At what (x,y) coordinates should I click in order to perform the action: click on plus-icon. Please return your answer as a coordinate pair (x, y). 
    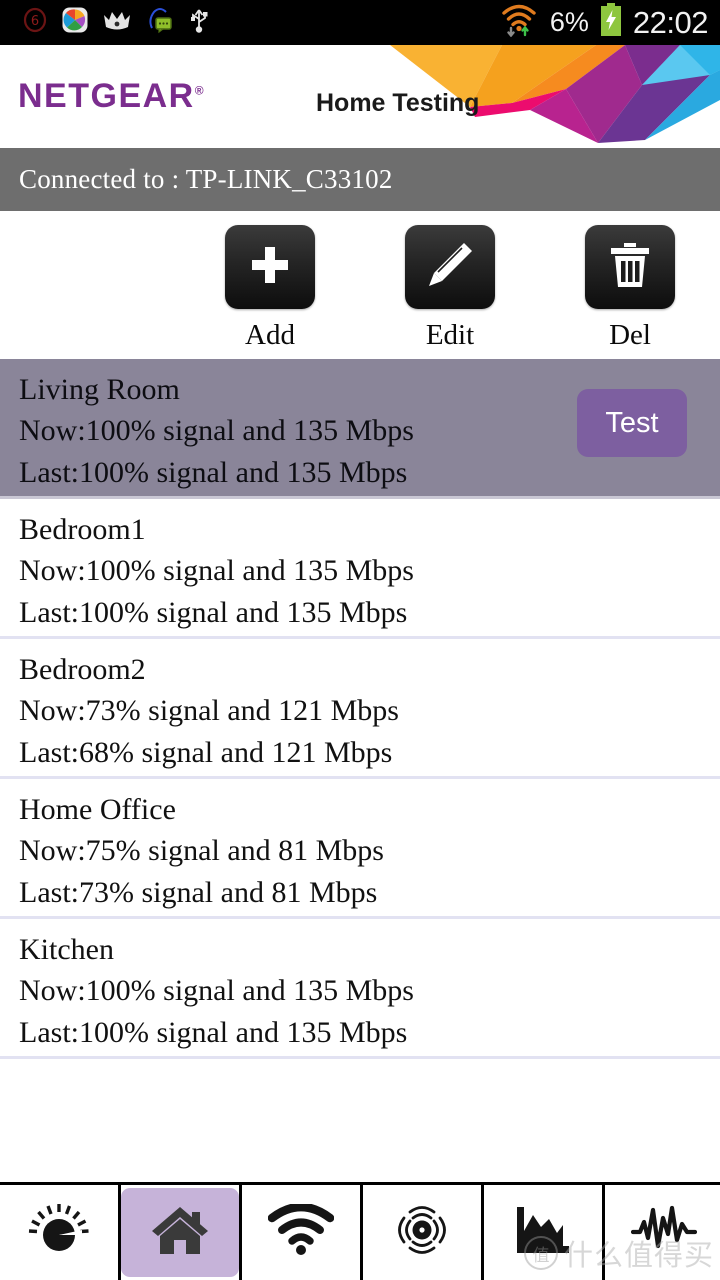
    Looking at the image, I should click on (270, 267).